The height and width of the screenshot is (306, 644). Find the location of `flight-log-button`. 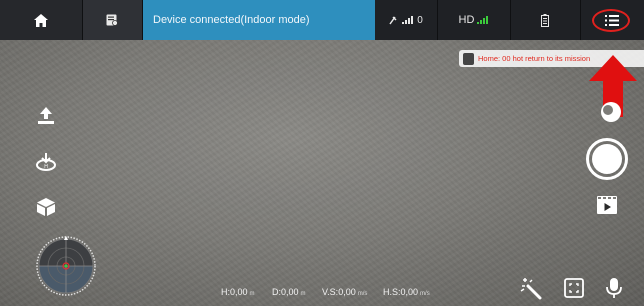

flight-log-button is located at coordinates (112, 20).